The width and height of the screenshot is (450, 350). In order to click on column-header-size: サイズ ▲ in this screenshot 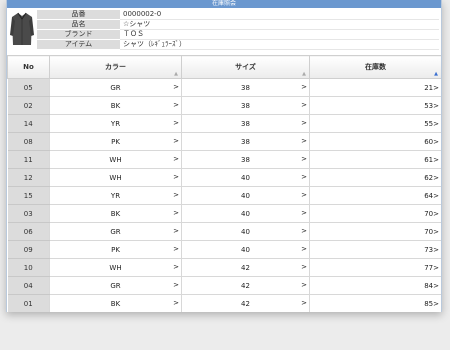, I will do `click(245, 67)`.